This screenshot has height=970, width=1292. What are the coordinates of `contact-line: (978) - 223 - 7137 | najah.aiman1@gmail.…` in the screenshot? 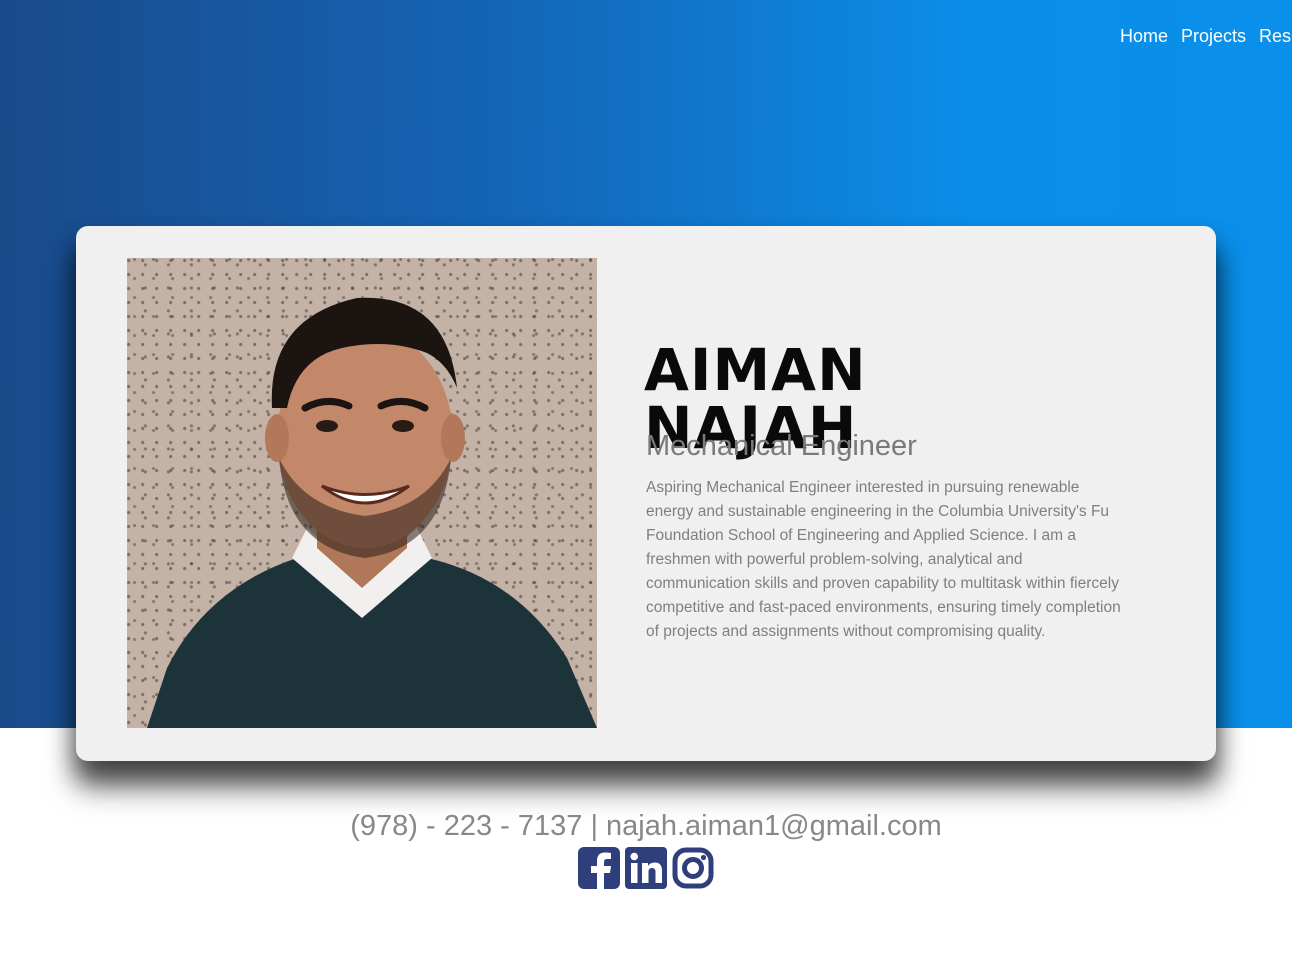 It's located at (646, 826).